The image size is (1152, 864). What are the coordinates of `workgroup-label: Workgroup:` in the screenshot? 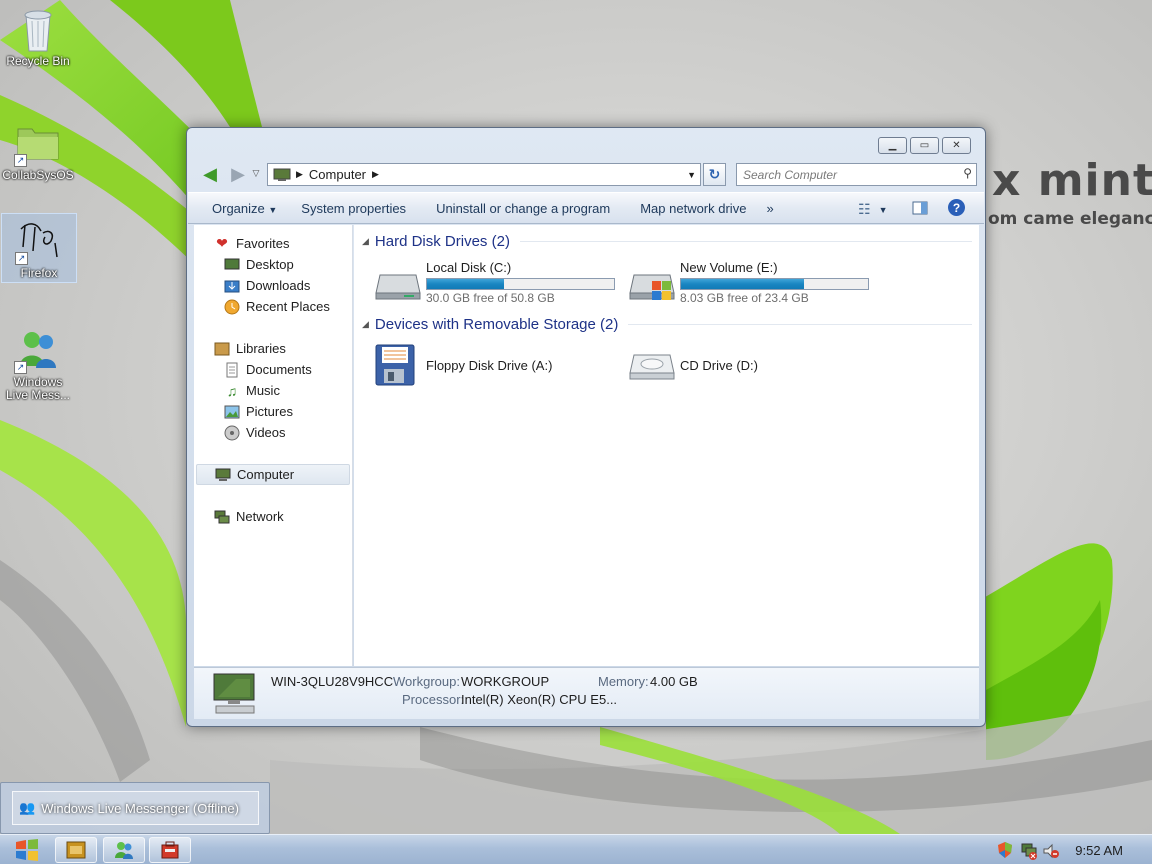 It's located at (426, 681).